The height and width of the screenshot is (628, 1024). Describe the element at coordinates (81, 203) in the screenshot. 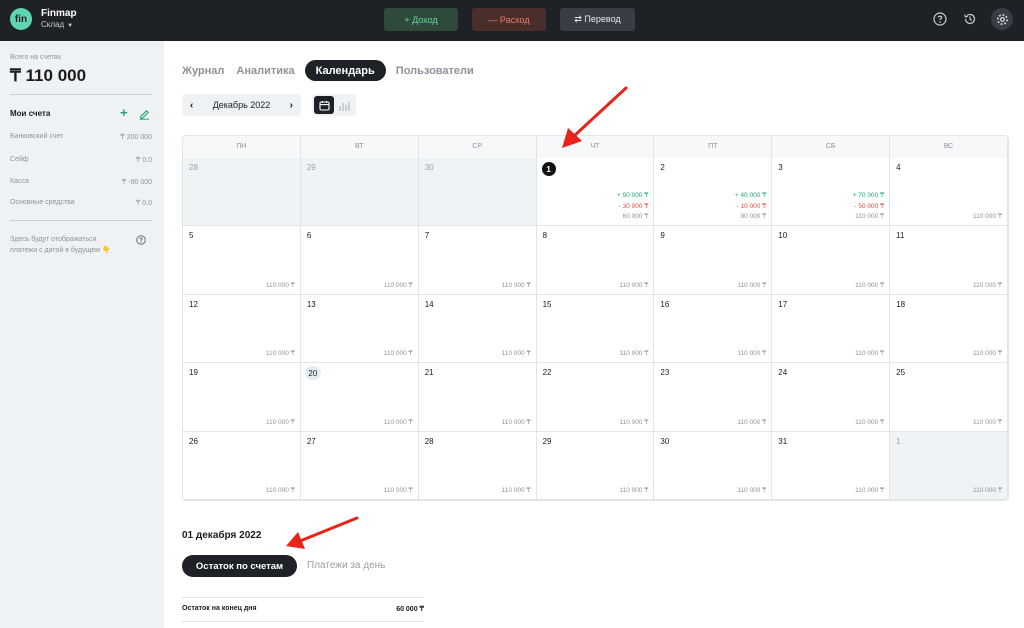

I see `account-item: Основные средства ₸ 0.0` at that location.